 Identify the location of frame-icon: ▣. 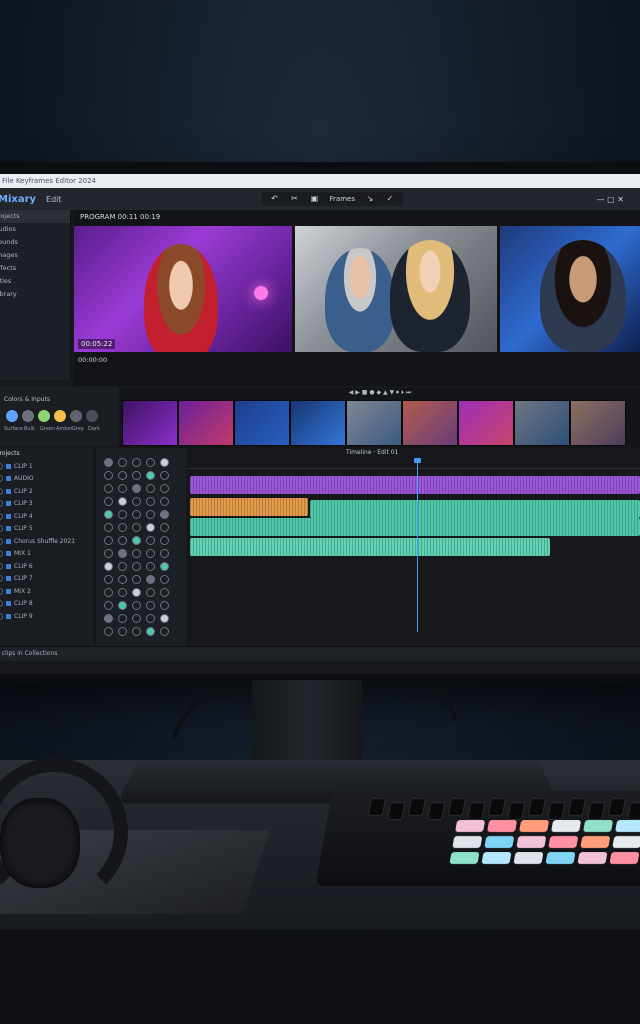
(315, 199).